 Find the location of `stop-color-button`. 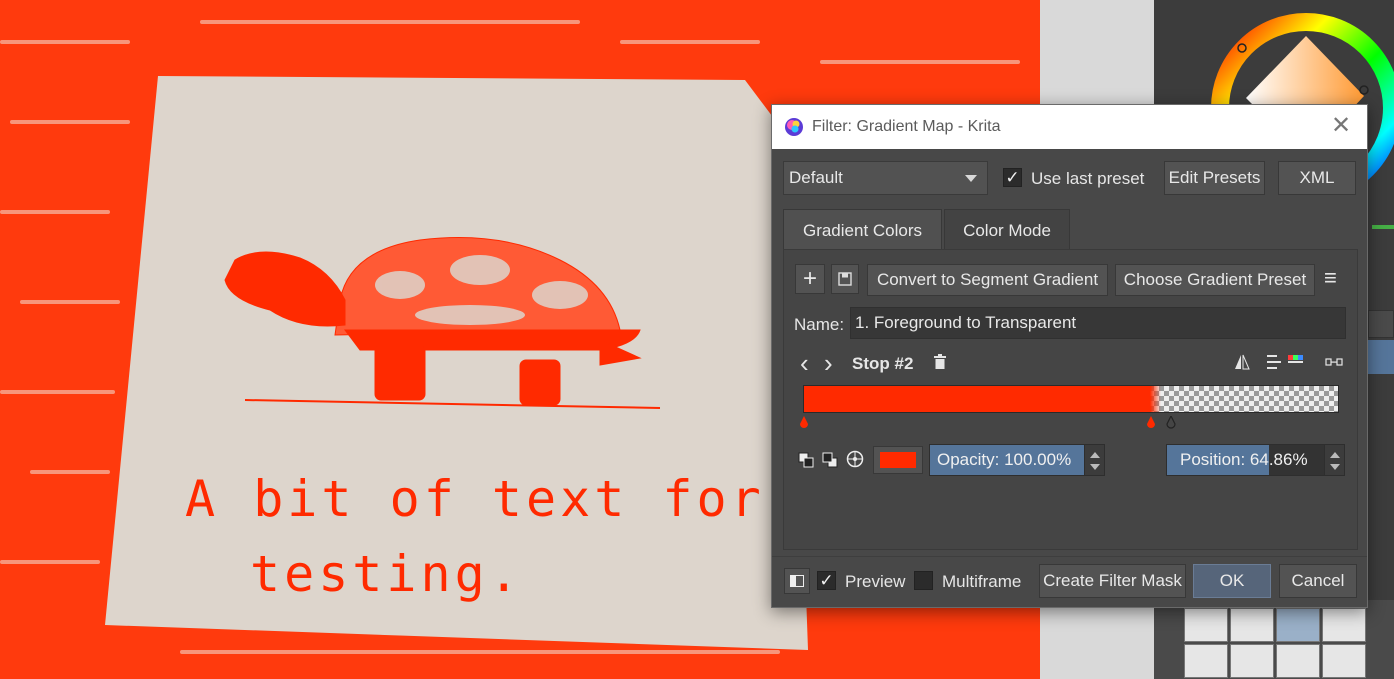

stop-color-button is located at coordinates (898, 460).